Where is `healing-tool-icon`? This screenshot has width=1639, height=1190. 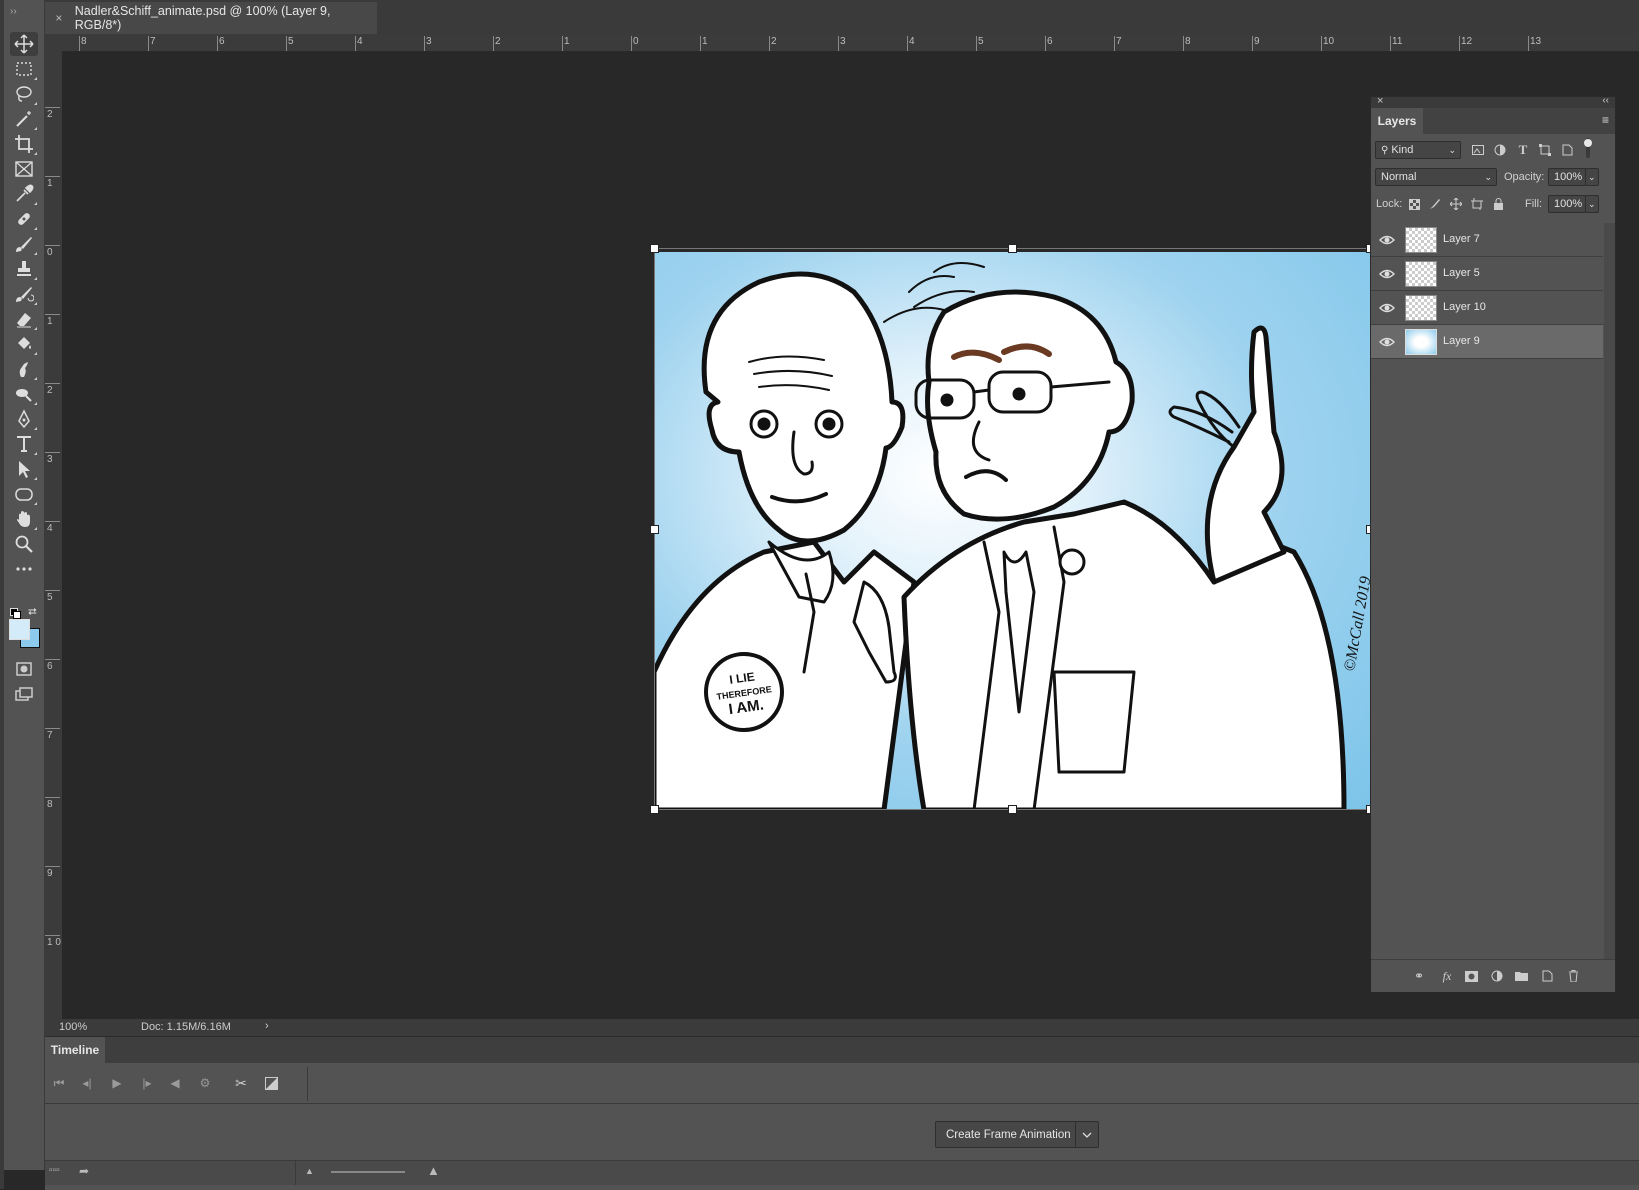 healing-tool-icon is located at coordinates (24, 219).